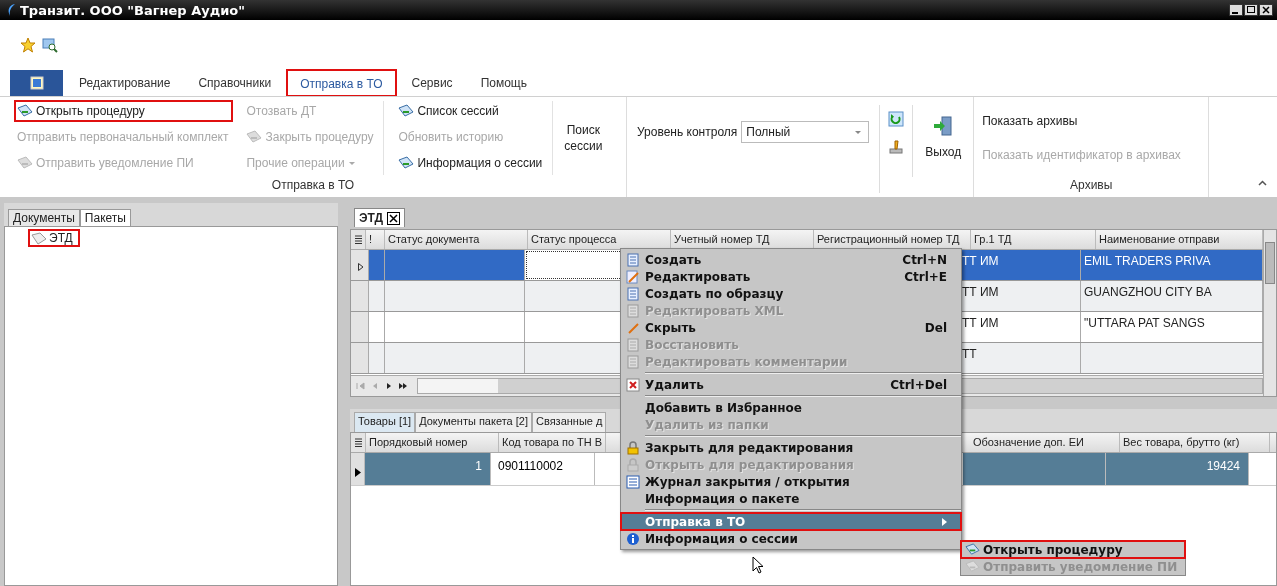 This screenshot has width=1277, height=586. Describe the element at coordinates (132, 10) in the screenshot. I see `window-title: Транзит. ООО "Вагнер Аудио"` at that location.